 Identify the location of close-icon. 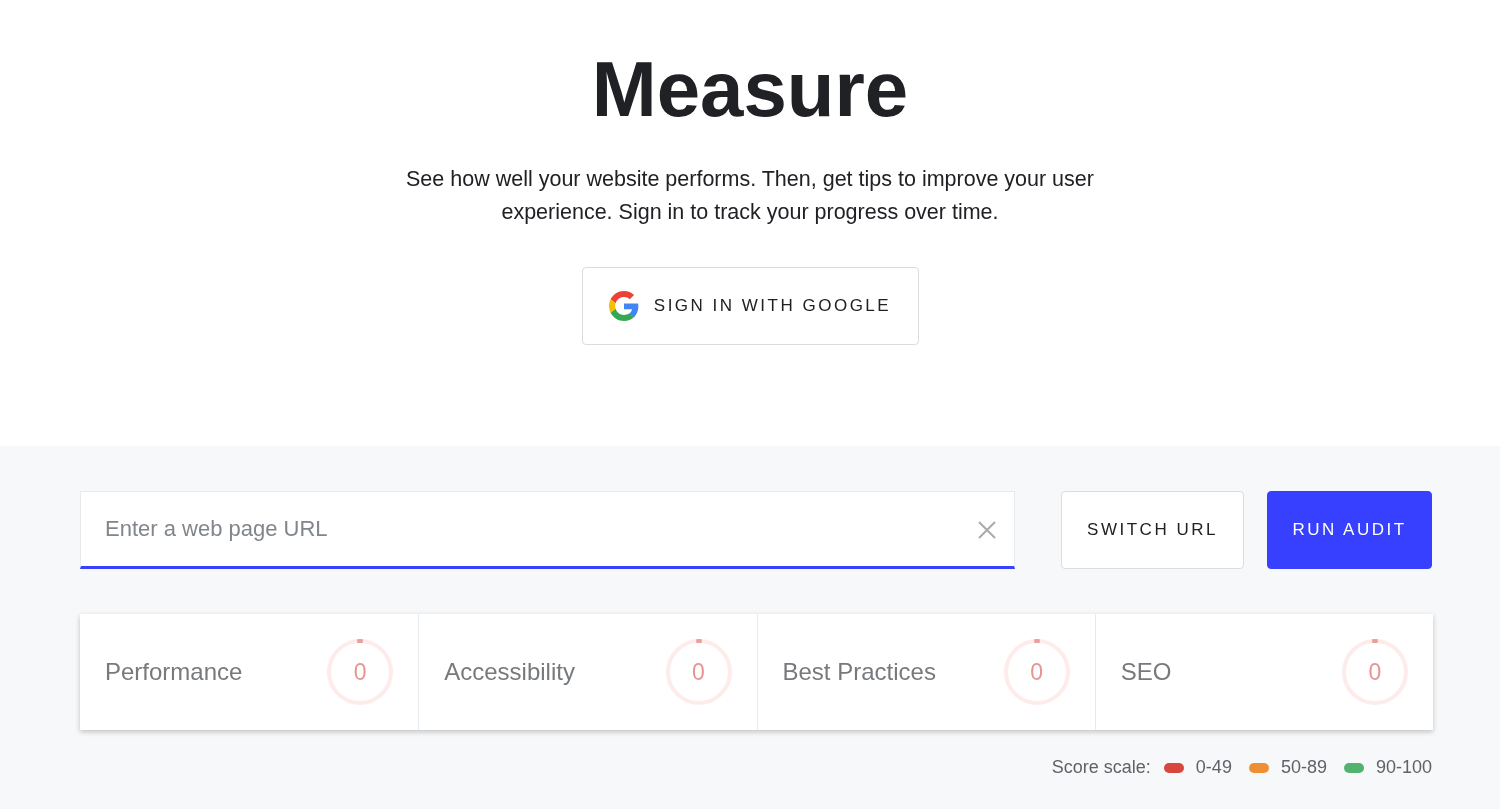
(987, 530).